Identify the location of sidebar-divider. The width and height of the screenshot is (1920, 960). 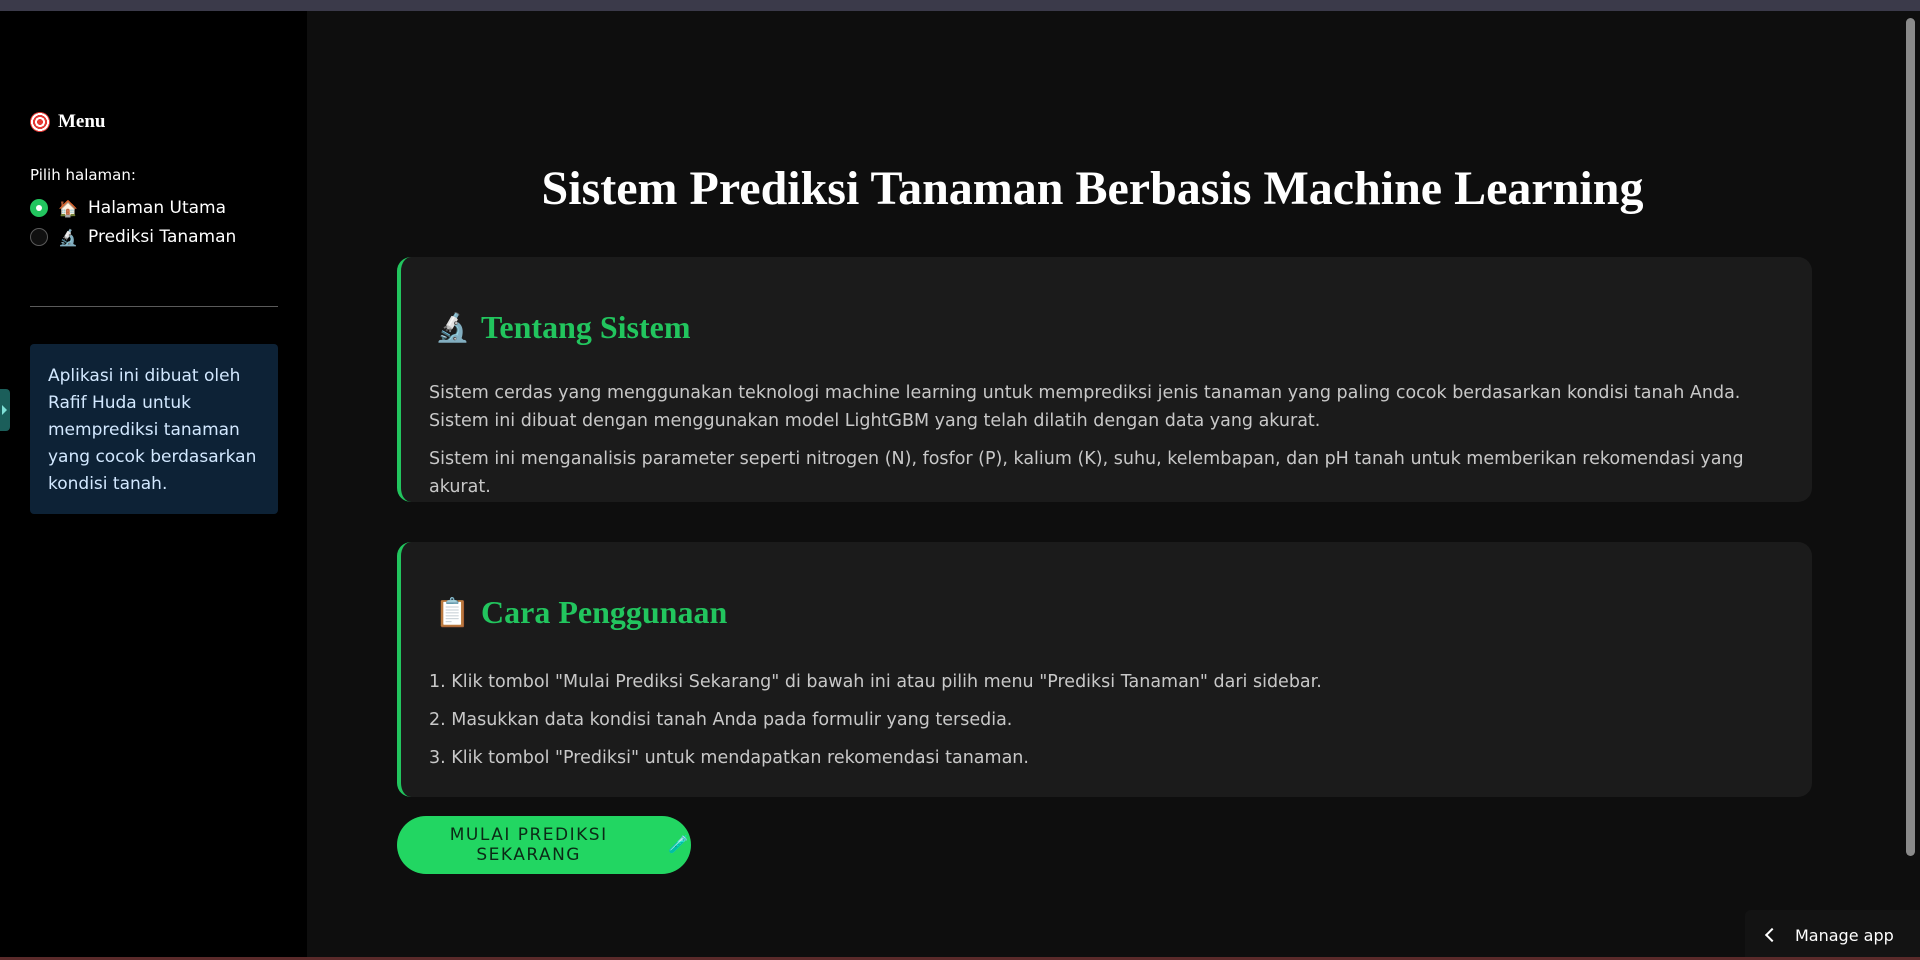
(154, 306).